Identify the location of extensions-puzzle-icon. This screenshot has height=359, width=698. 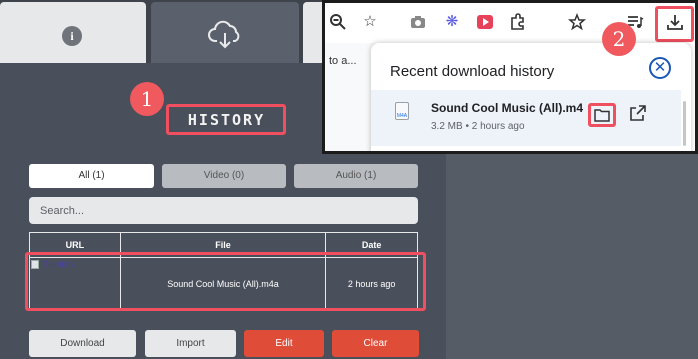
(518, 22).